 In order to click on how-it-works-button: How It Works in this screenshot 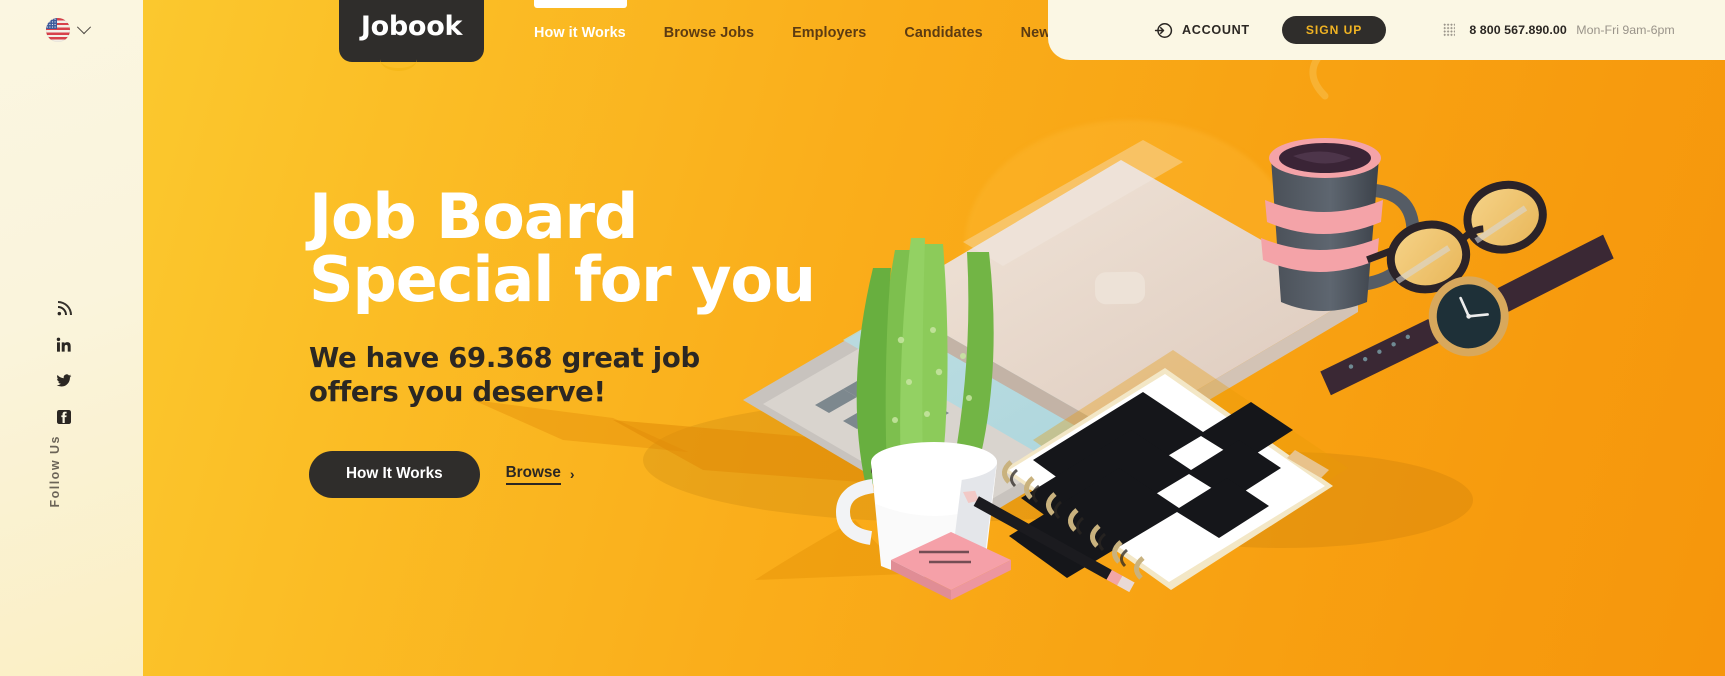, I will do `click(394, 474)`.